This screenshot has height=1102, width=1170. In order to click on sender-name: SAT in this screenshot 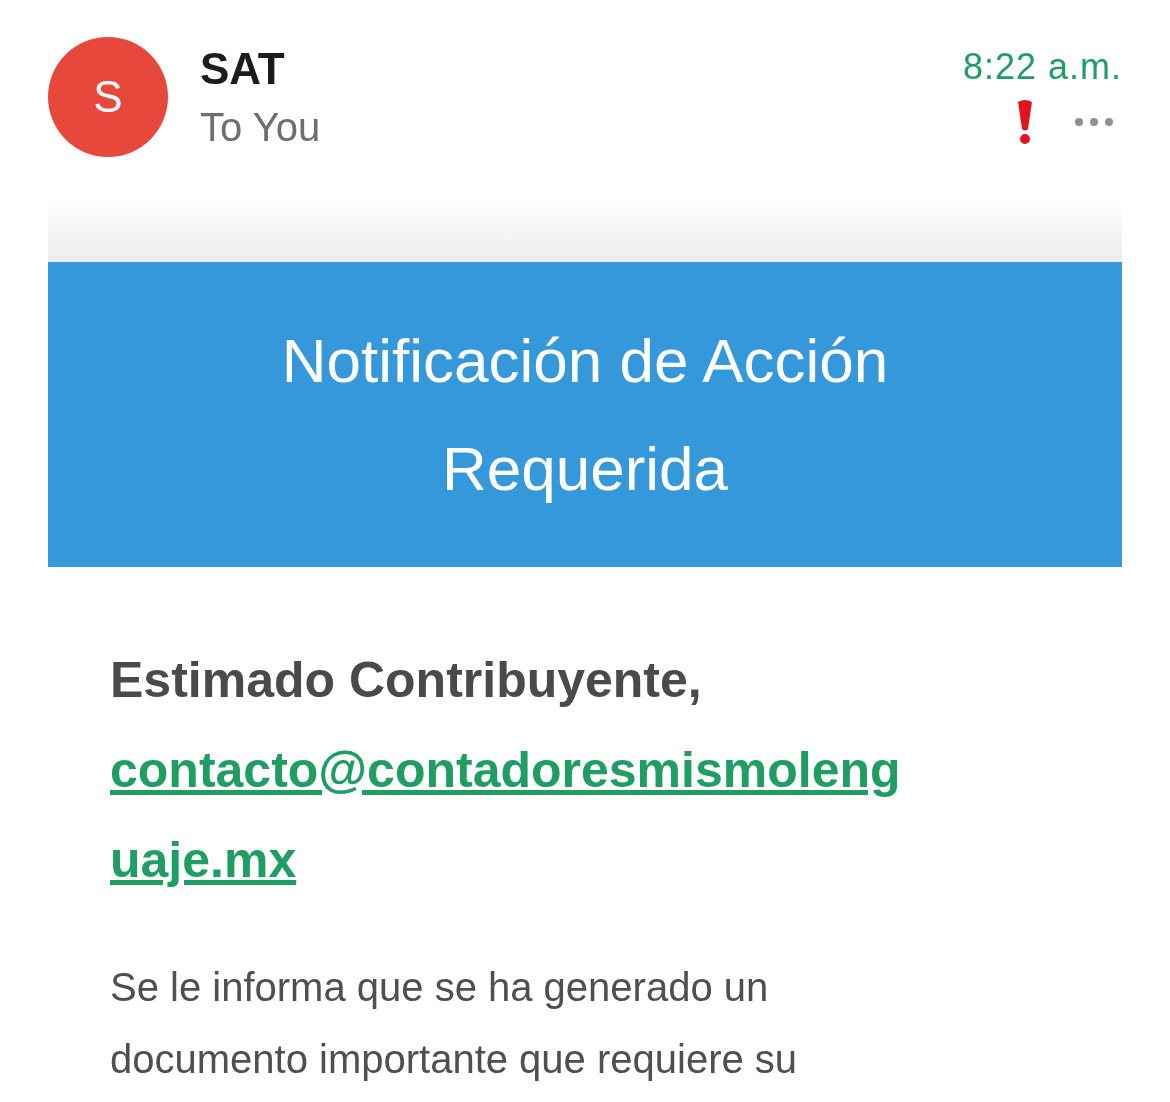, I will do `click(243, 69)`.